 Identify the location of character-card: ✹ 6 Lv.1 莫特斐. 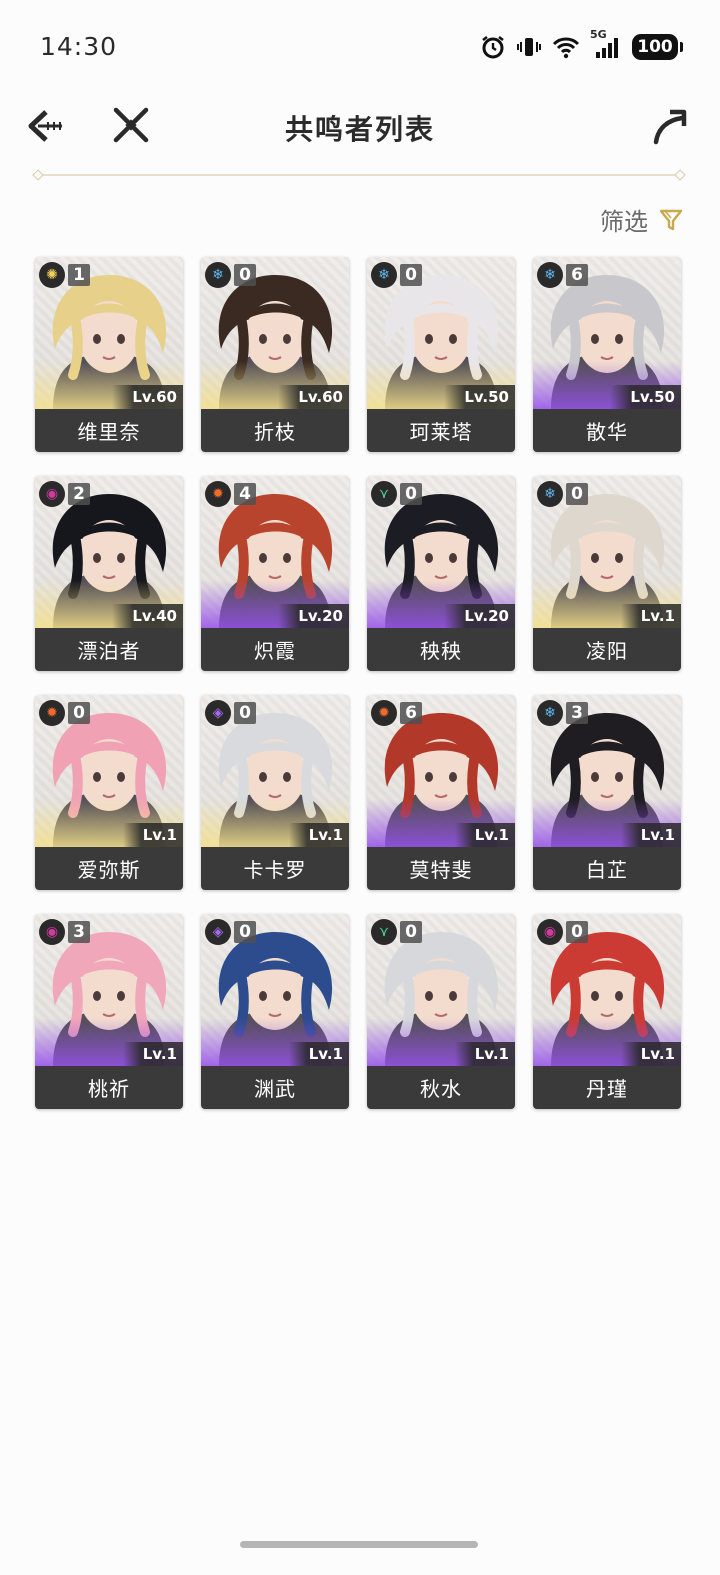
(441, 792).